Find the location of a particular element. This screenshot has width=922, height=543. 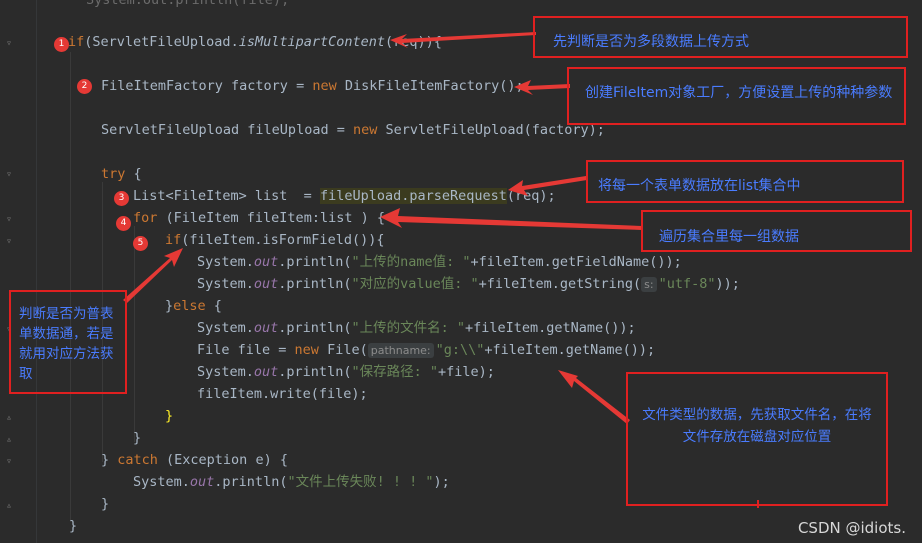

watermark: CSDN @idiots. is located at coordinates (851, 528).